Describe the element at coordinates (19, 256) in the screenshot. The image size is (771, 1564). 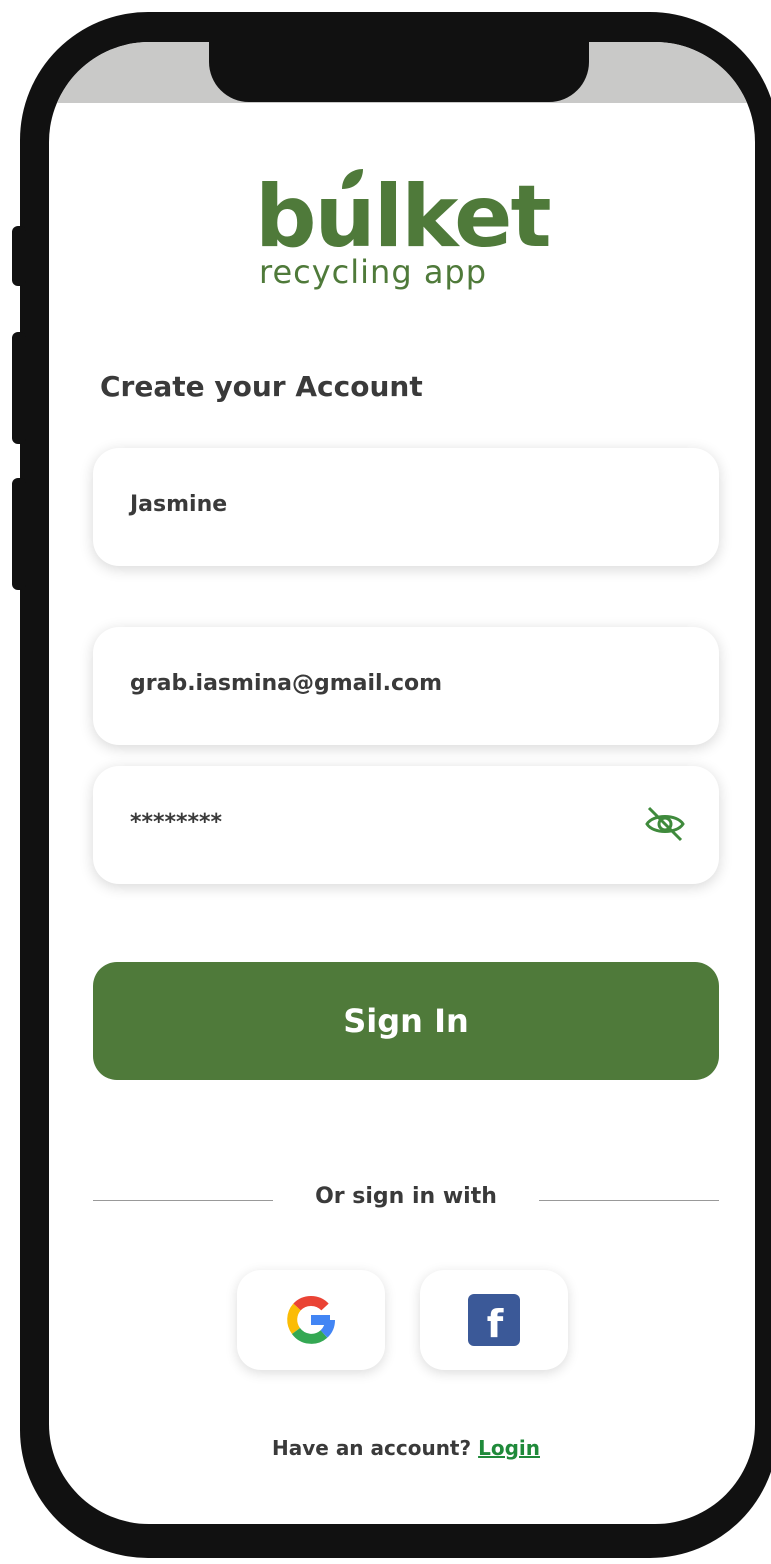
I see `side-button-mute` at that location.